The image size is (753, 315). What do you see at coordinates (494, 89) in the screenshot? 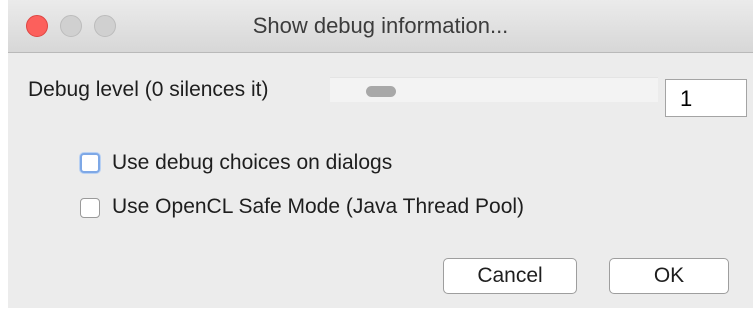
I see `debug-level-slider` at bounding box center [494, 89].